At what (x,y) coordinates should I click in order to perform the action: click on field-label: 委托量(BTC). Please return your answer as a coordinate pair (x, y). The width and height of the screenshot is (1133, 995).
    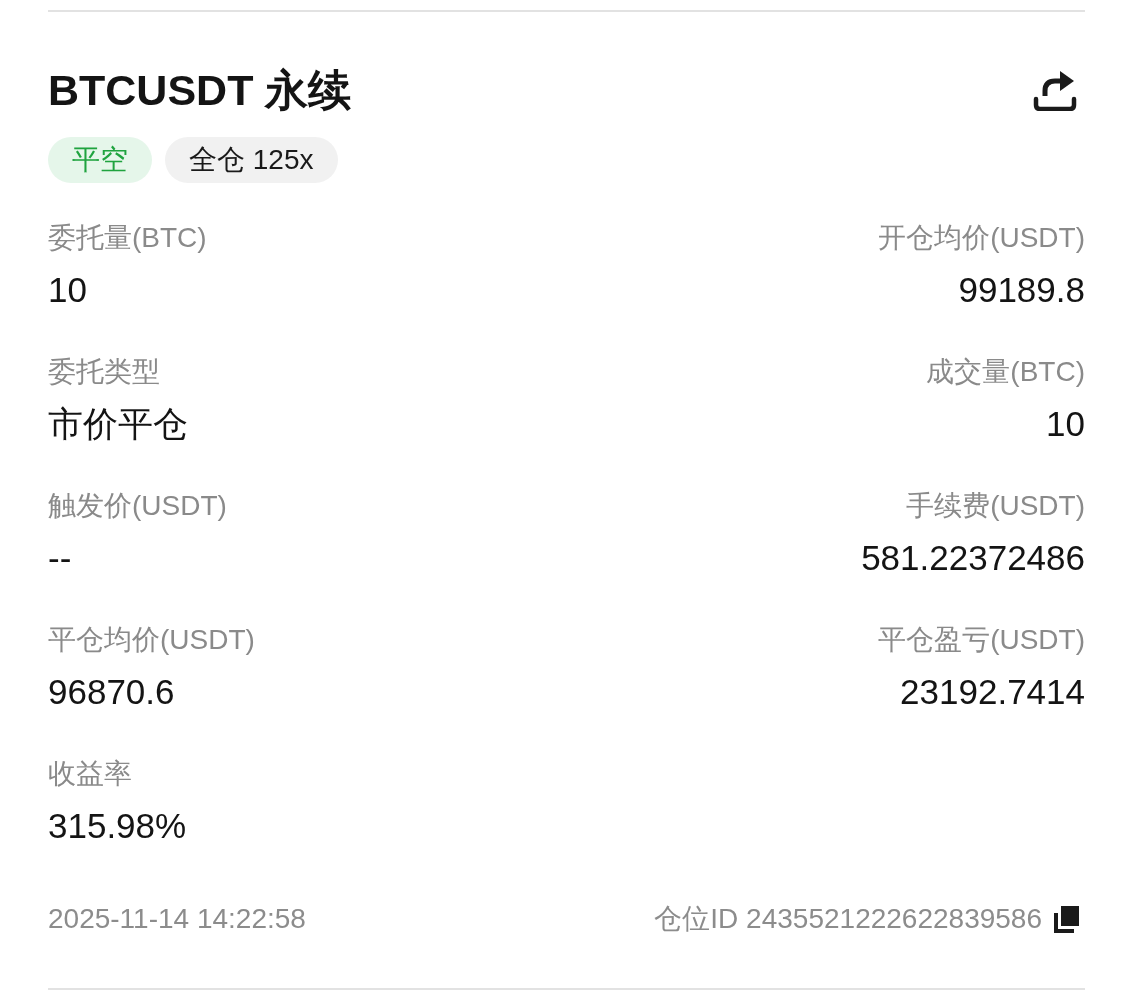
    Looking at the image, I should click on (127, 238).